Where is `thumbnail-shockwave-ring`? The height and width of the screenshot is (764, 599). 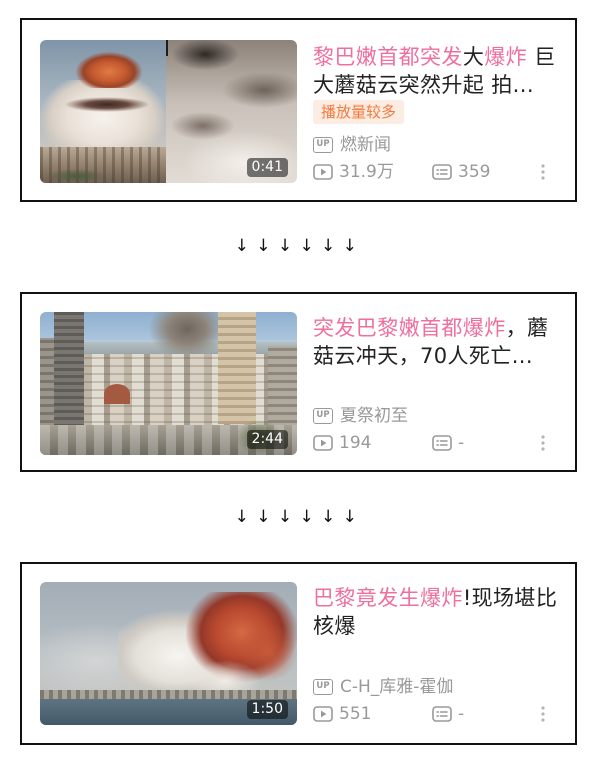
thumbnail-shockwave-ring is located at coordinates (107, 104).